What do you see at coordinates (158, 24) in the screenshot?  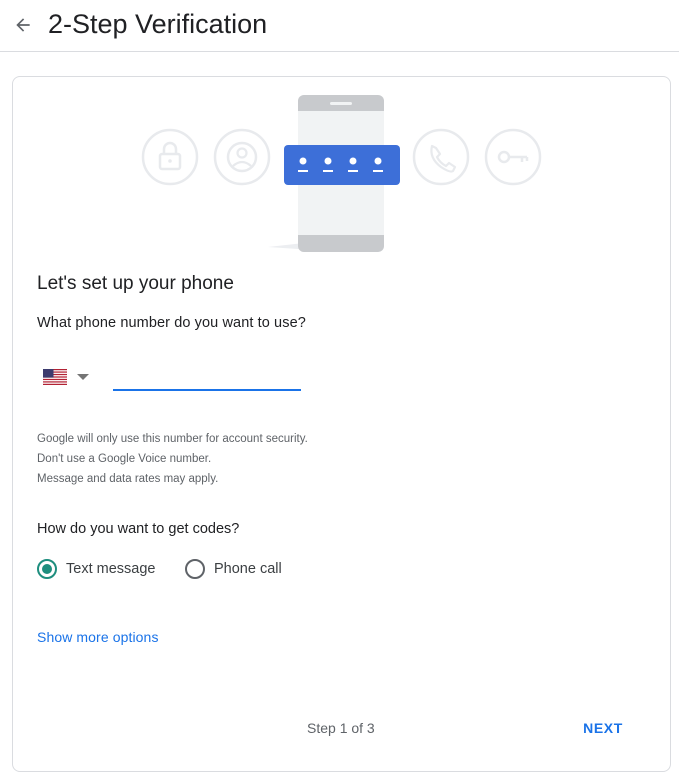 I see `page-title: 2-Step Verification` at bounding box center [158, 24].